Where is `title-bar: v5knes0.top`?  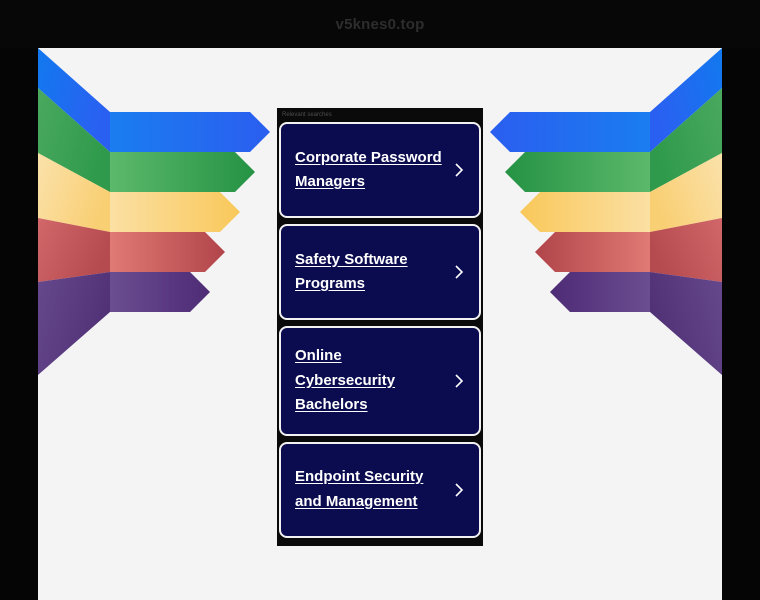
title-bar: v5knes0.top is located at coordinates (380, 24).